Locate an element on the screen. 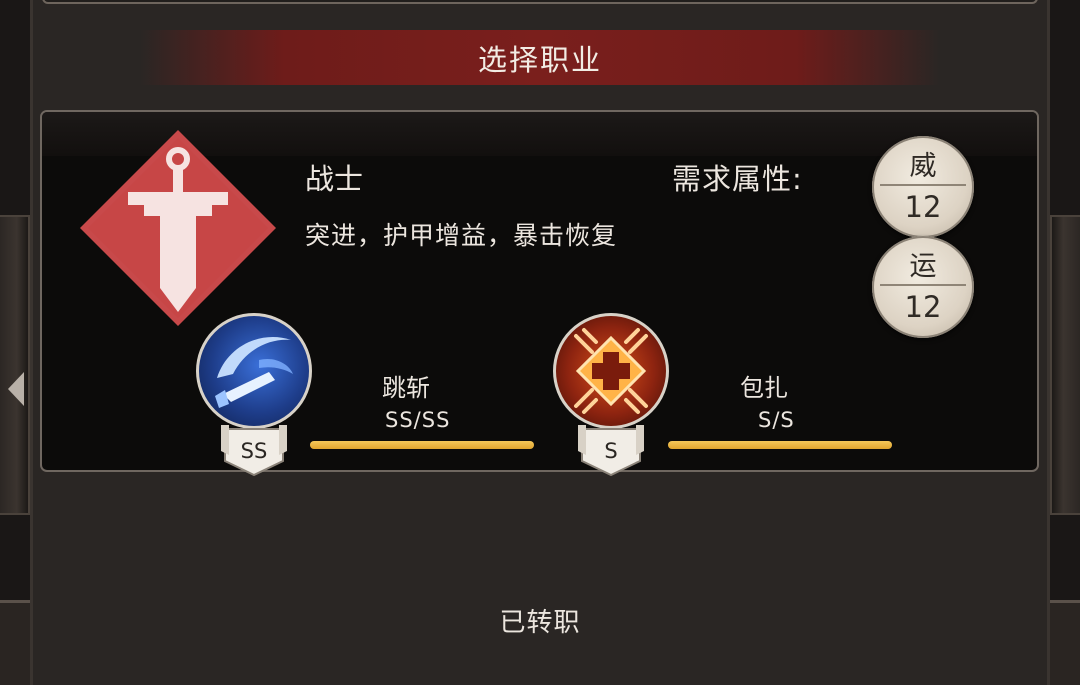 The height and width of the screenshot is (685, 1080). rank-text: S is located at coordinates (611, 451).